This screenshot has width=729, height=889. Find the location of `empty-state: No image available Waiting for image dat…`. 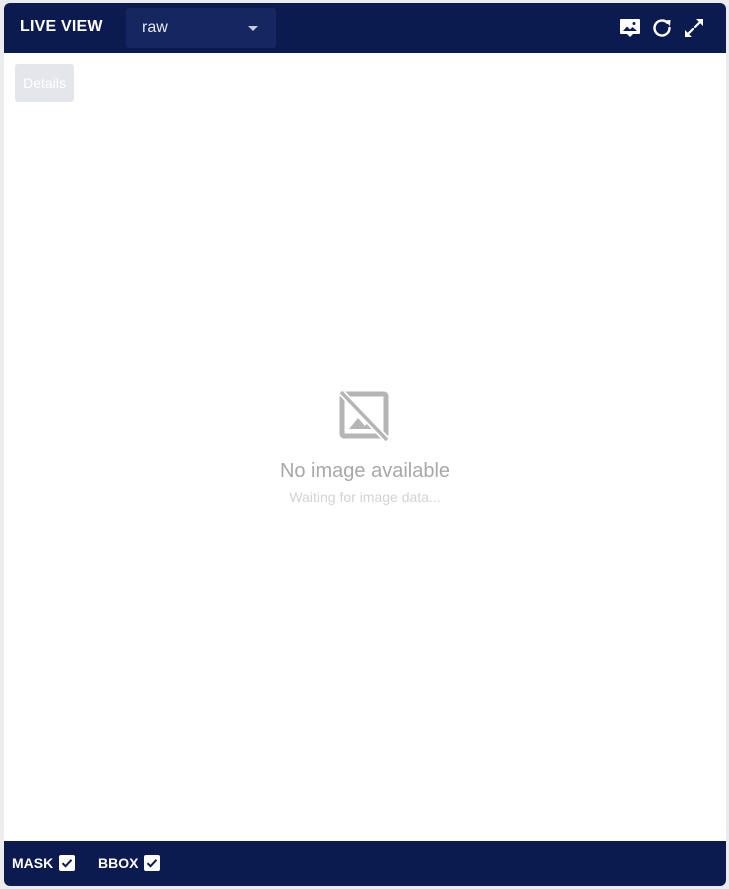

empty-state: No image available Waiting for image dat… is located at coordinates (365, 446).